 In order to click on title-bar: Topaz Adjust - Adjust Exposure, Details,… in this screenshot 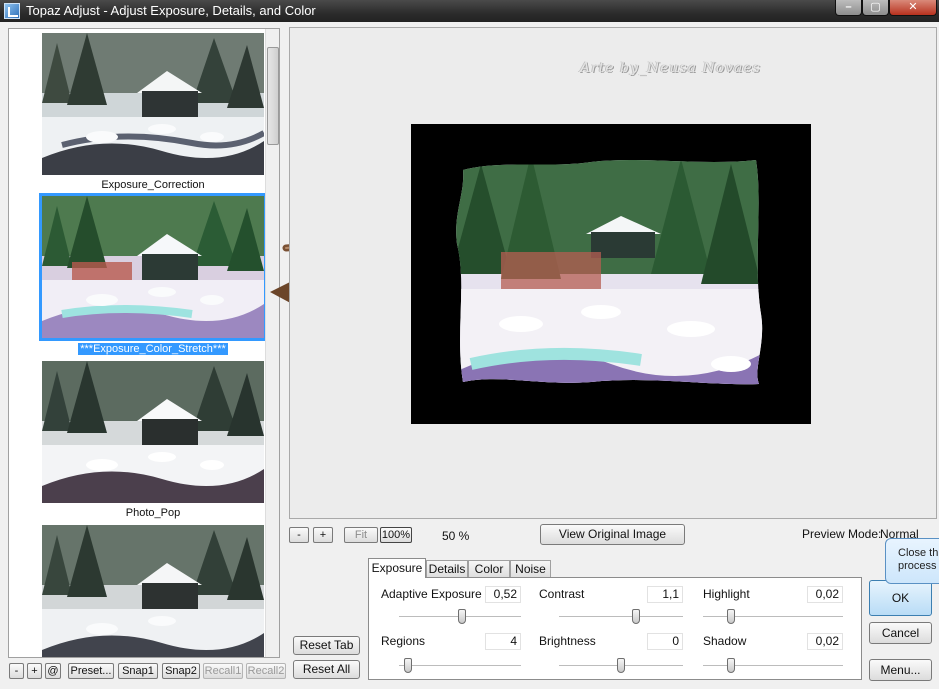, I will do `click(469, 11)`.